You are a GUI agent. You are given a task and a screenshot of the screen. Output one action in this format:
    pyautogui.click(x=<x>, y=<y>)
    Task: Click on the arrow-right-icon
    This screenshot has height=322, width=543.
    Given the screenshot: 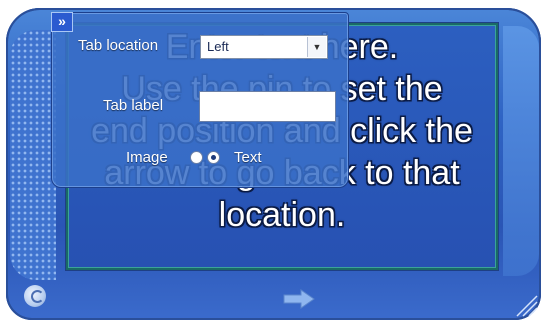 What is the action you would take?
    pyautogui.click(x=299, y=299)
    